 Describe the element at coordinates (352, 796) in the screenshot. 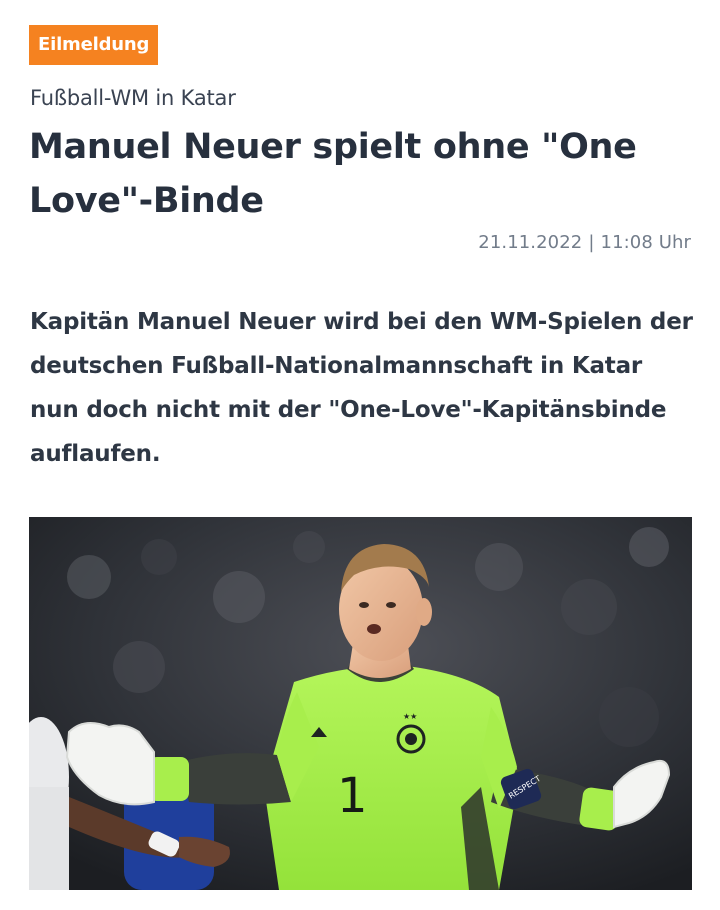

I see `jersey-number: 1` at that location.